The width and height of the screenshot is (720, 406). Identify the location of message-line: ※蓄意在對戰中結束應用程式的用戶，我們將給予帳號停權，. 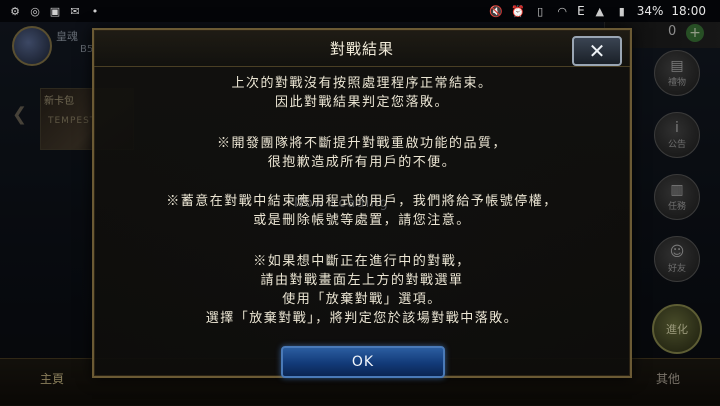
(362, 201).